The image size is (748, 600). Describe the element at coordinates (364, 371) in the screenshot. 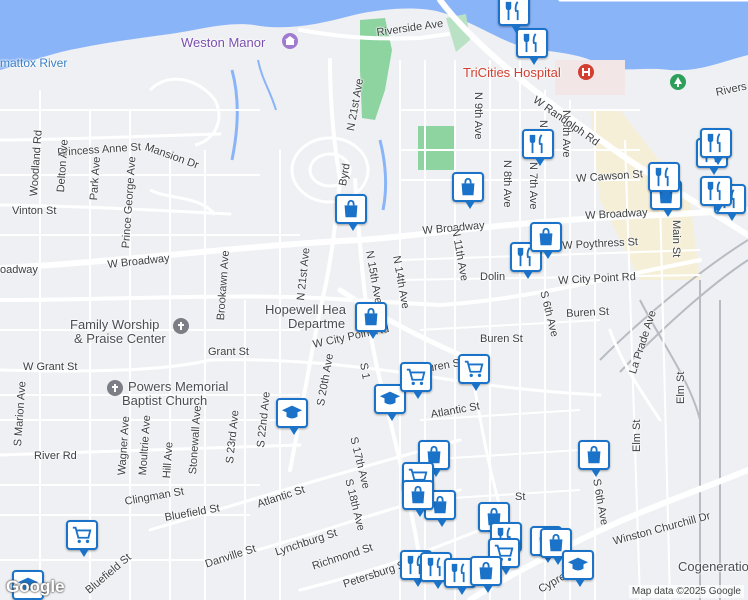

I see `street-label: S 1` at that location.